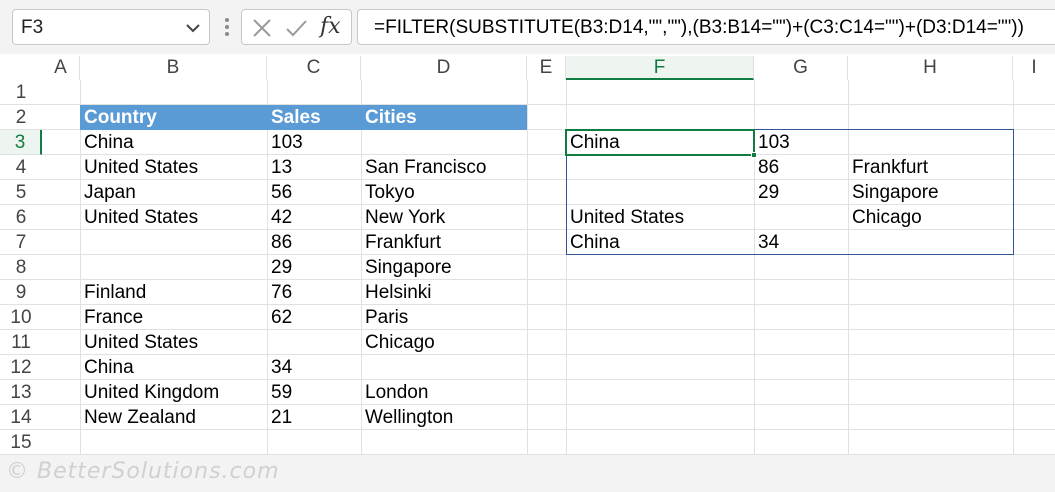  What do you see at coordinates (801, 167) in the screenshot?
I see `result-cell: 86` at bounding box center [801, 167].